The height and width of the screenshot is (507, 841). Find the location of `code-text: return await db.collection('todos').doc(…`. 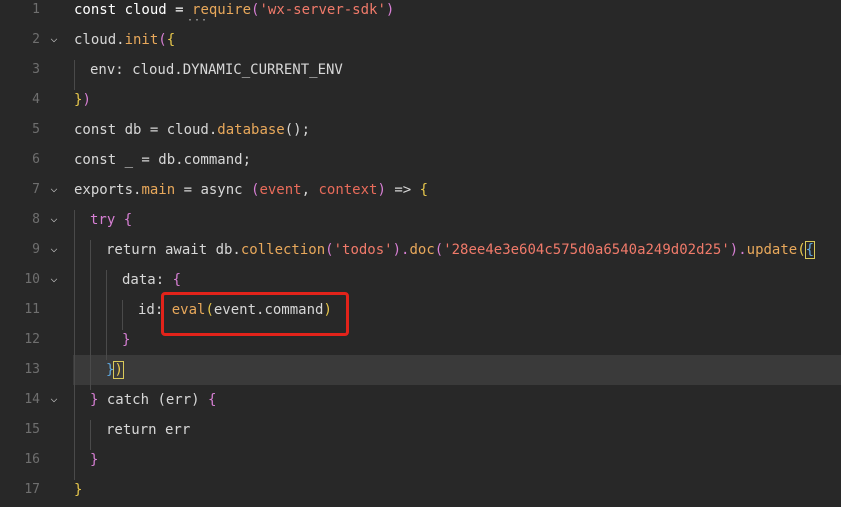

code-text: return await db.collection('todos').doc(… is located at coordinates (461, 250).